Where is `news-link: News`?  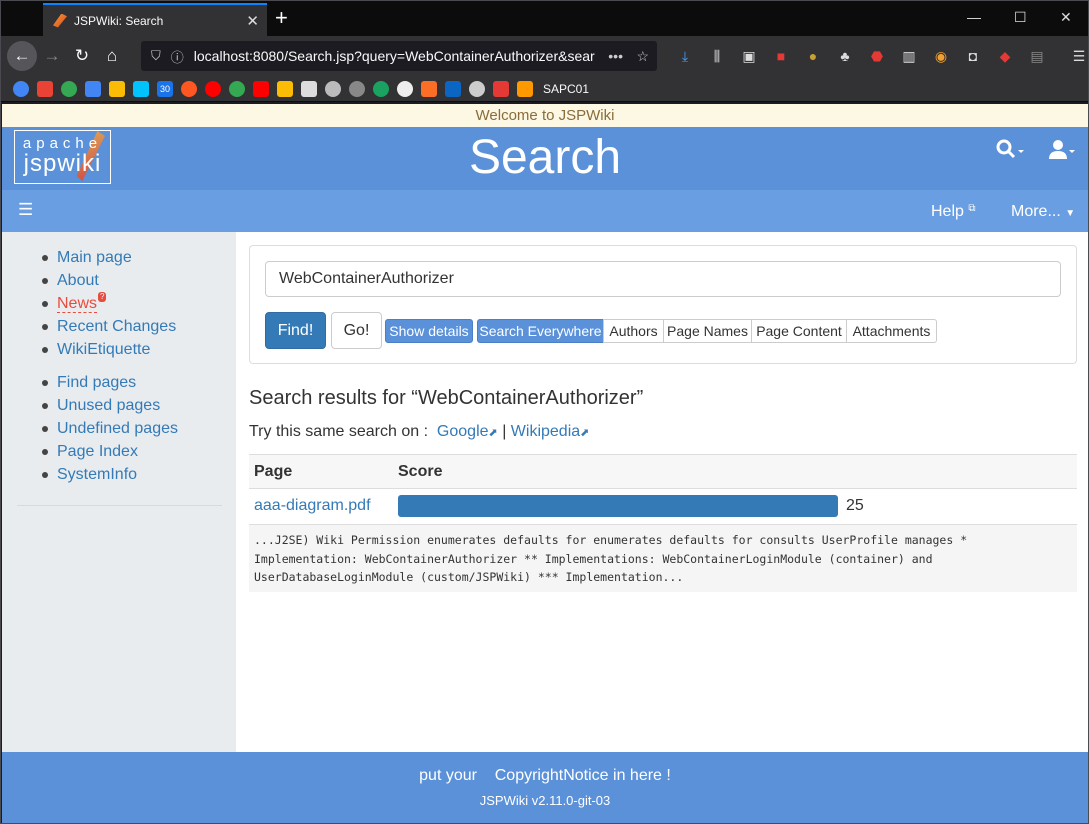 news-link: News is located at coordinates (77, 304).